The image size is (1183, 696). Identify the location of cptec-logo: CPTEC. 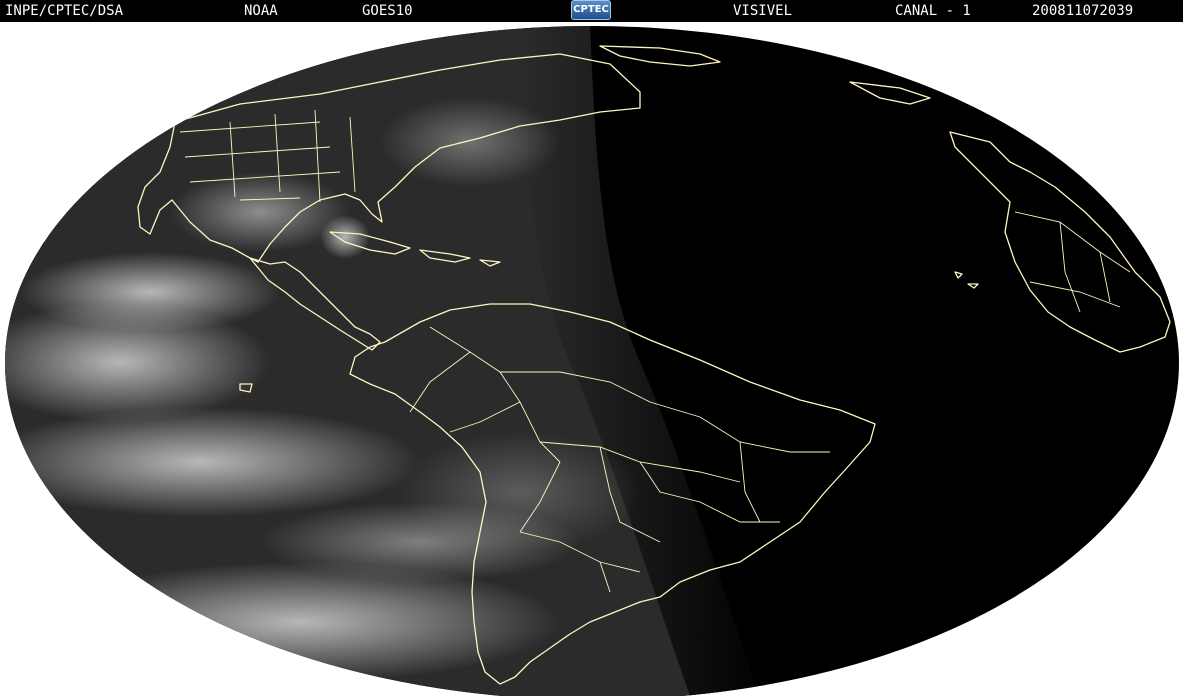
(591, 10).